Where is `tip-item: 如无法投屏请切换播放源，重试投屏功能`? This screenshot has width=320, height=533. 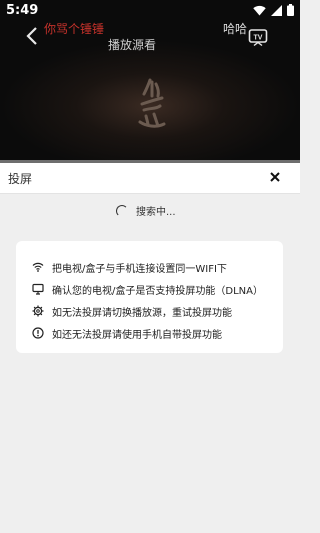
tip-item: 如无法投屏请切换播放源，重试投屏功能 is located at coordinates (132, 311).